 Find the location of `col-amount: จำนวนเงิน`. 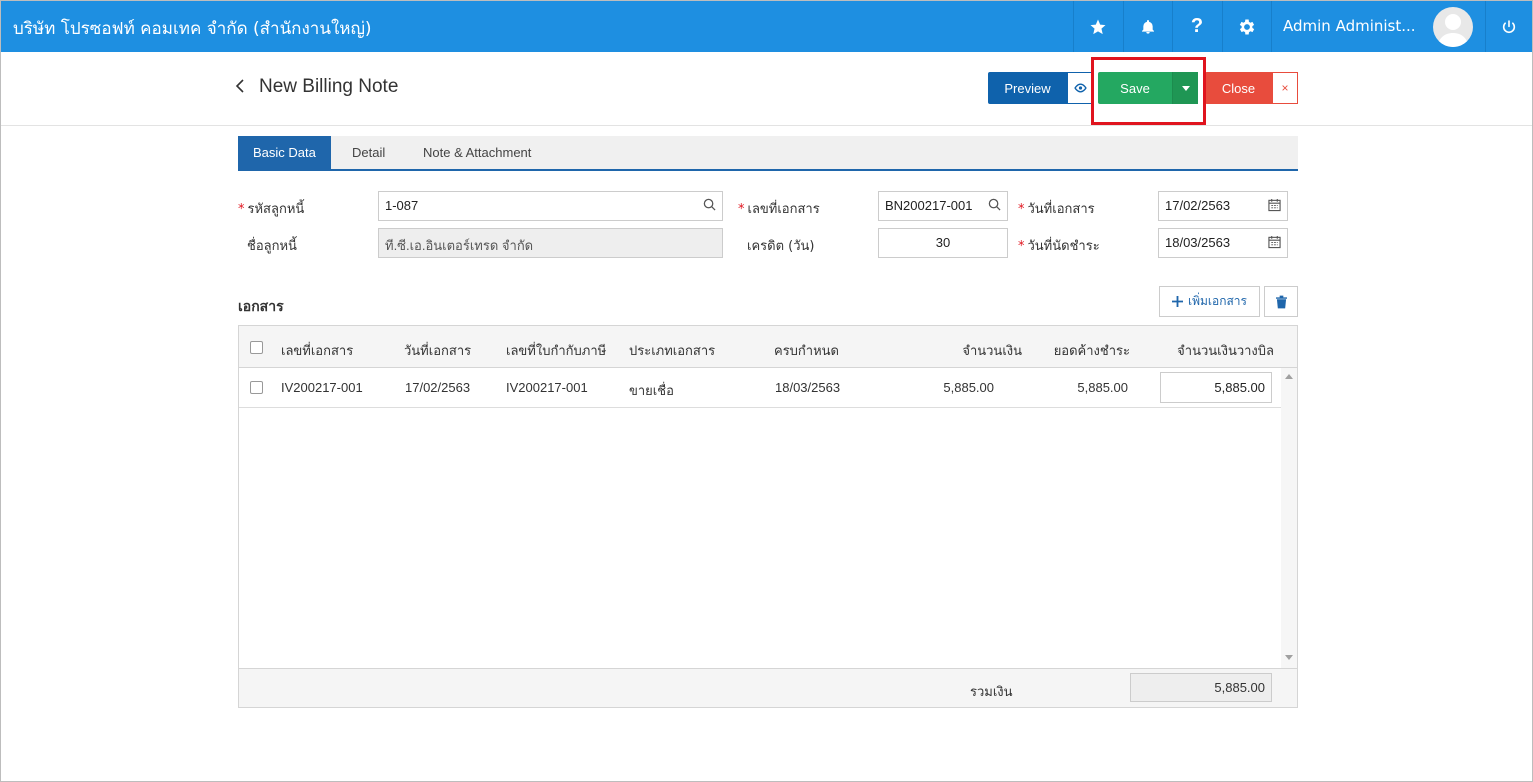

col-amount: จำนวนเงิน is located at coordinates (980, 350).